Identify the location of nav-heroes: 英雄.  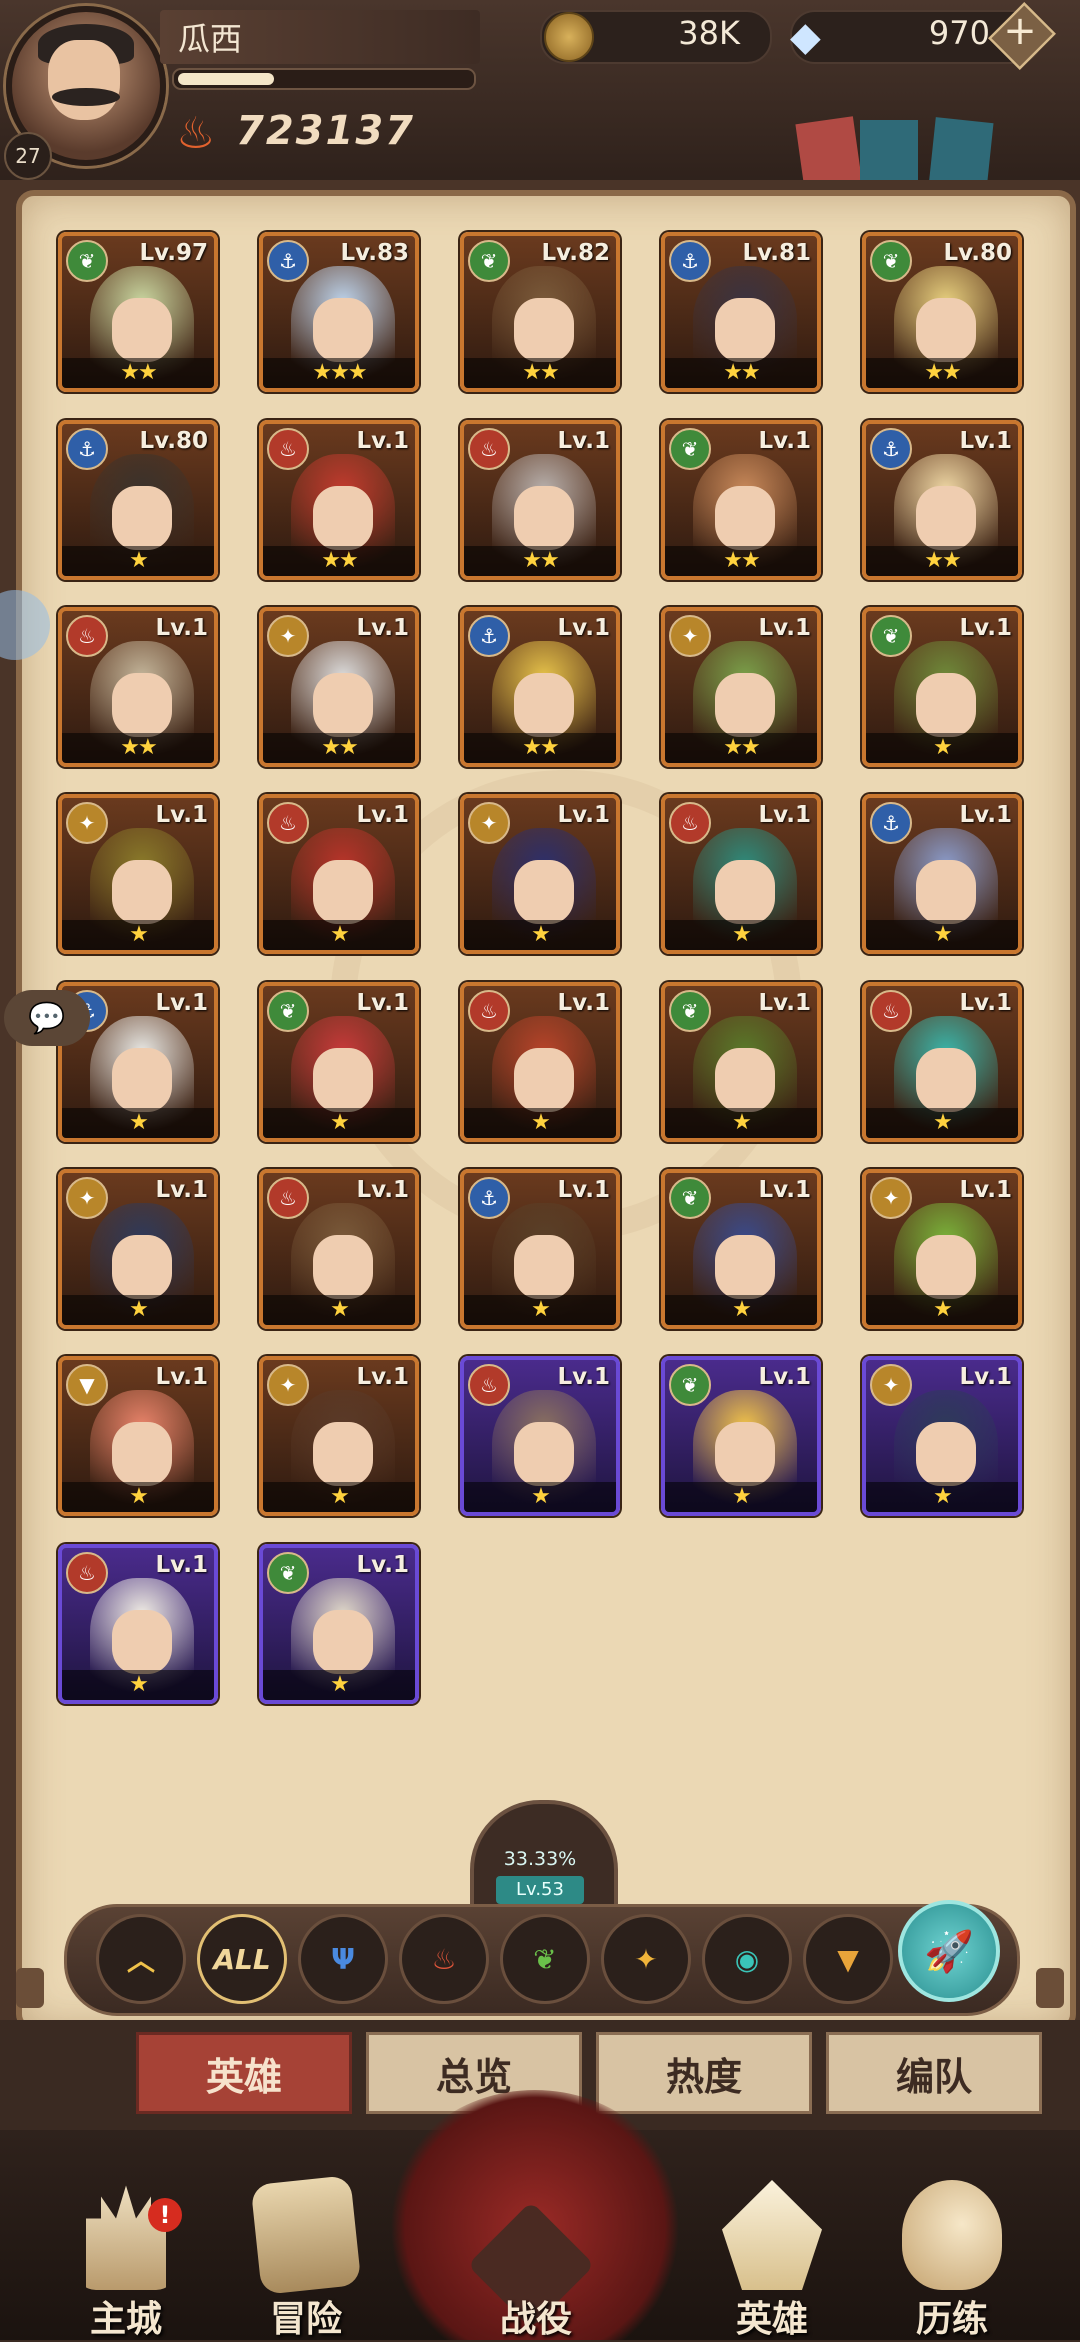
(772, 2260).